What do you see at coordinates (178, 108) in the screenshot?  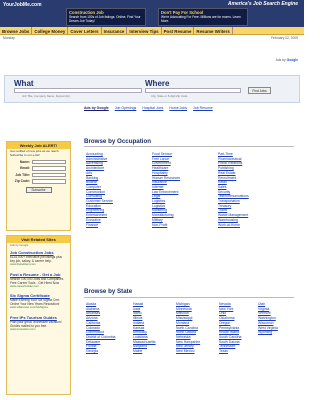 I see `home-jobs-link: Home Jobs` at bounding box center [178, 108].